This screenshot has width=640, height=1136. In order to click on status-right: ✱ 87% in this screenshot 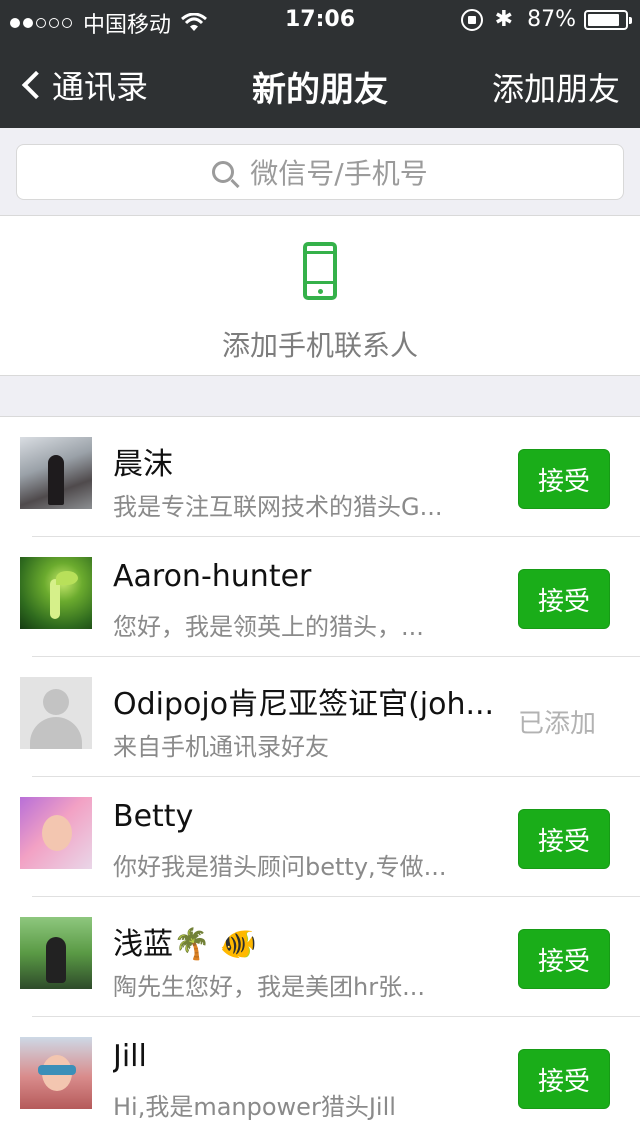, I will do `click(546, 19)`.